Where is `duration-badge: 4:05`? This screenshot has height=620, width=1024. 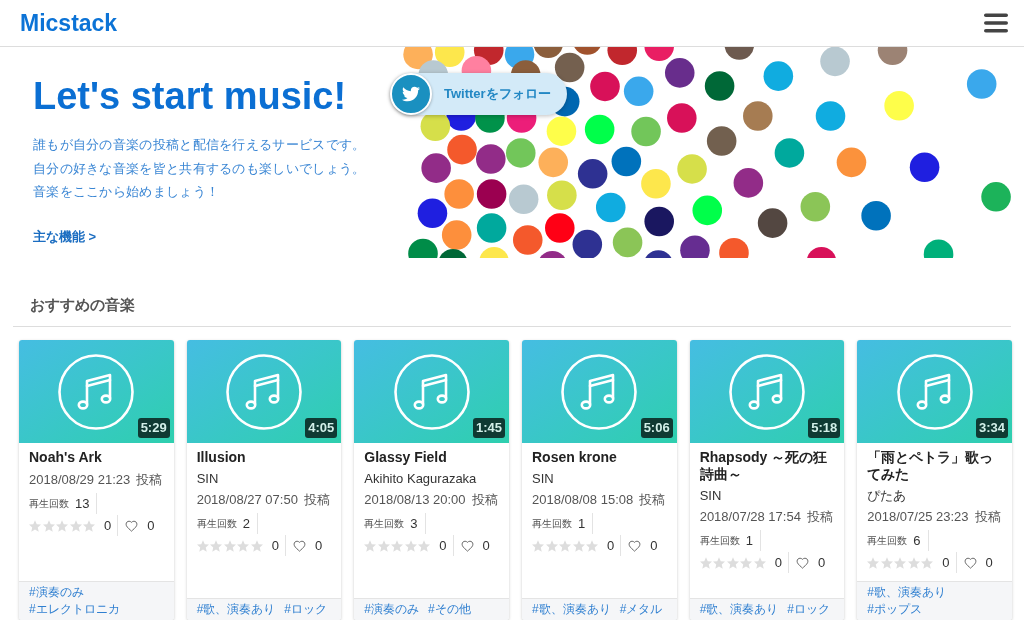
duration-badge: 4:05 is located at coordinates (321, 428).